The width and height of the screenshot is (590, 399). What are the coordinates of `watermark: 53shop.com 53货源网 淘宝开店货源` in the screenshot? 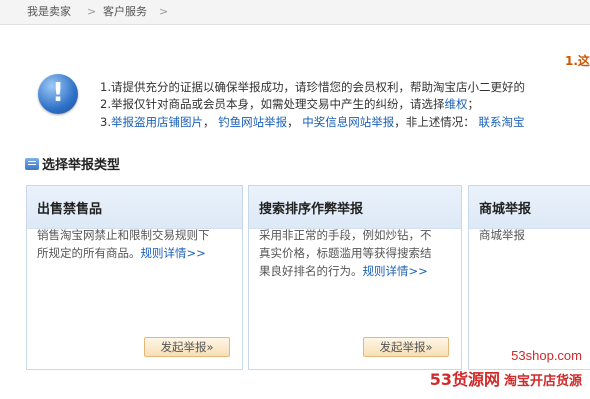 It's located at (506, 369).